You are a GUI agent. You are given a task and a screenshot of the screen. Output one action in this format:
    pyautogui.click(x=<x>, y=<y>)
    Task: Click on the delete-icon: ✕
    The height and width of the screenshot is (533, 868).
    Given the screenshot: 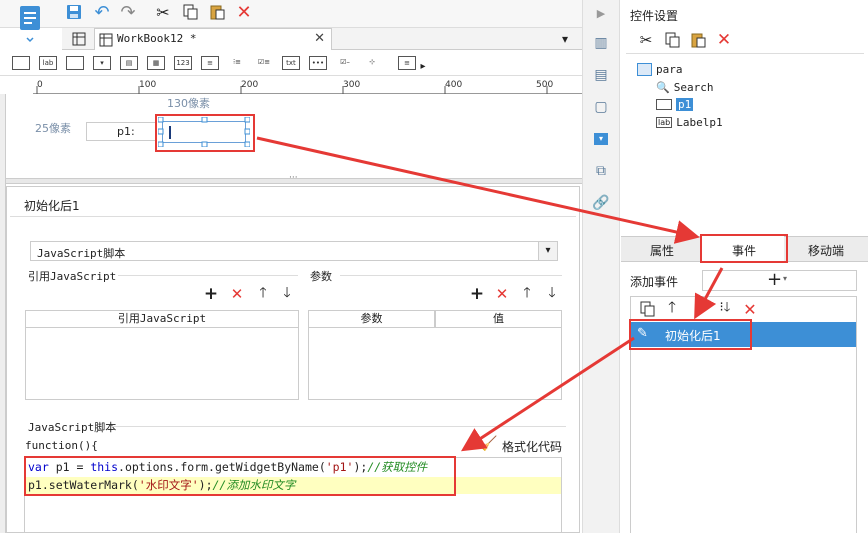 What is the action you would take?
    pyautogui.click(x=244, y=12)
    